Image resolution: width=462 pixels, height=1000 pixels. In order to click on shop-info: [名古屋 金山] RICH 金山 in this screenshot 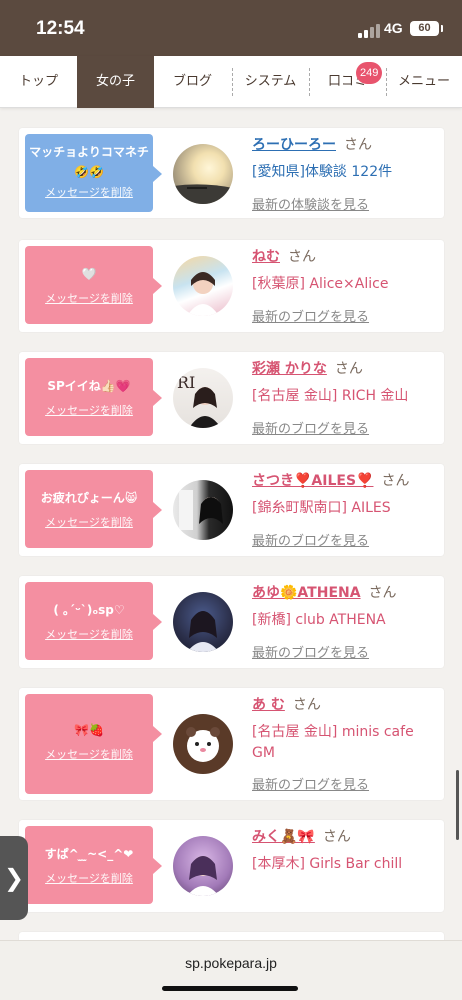, I will do `click(330, 396)`.